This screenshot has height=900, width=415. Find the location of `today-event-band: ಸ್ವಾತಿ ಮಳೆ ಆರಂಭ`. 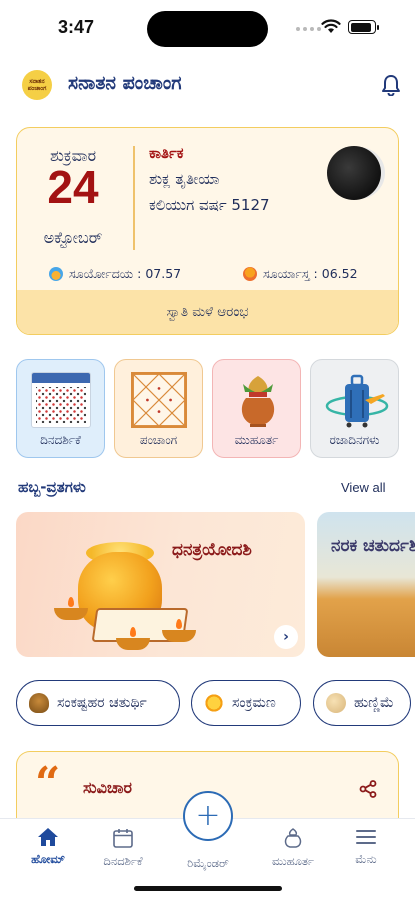

today-event-band: ಸ್ವಾತಿ ಮಳೆ ಆರಂಭ is located at coordinates (207, 312).